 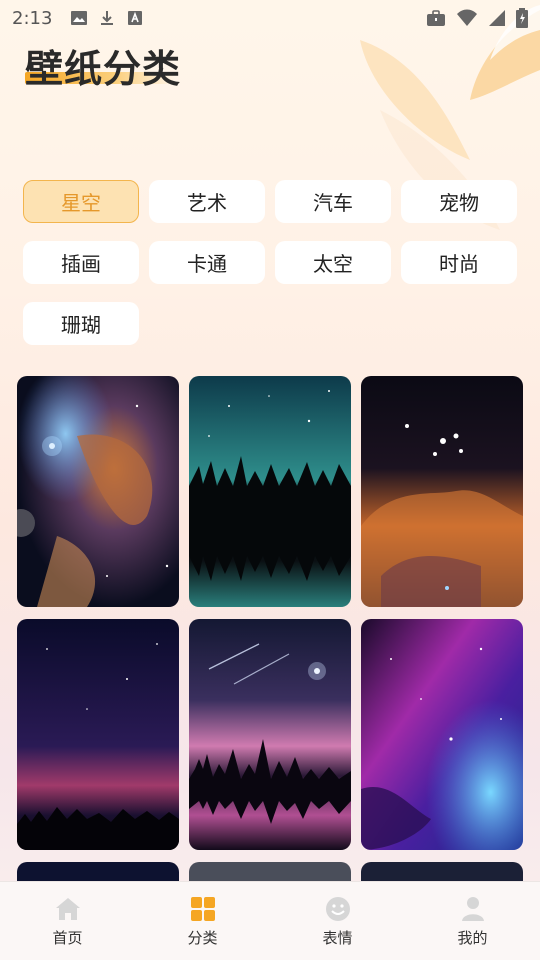 I want to click on image-icon, so click(x=79, y=18).